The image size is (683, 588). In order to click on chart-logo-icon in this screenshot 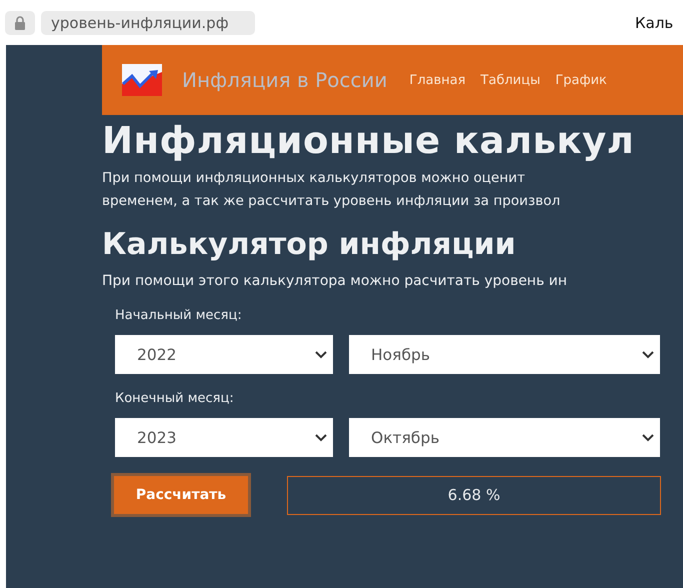, I will do `click(142, 80)`.